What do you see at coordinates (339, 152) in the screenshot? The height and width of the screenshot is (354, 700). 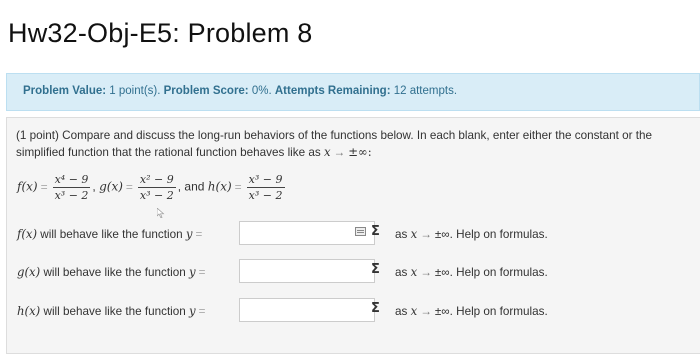 I see `arrow-icon: →` at bounding box center [339, 152].